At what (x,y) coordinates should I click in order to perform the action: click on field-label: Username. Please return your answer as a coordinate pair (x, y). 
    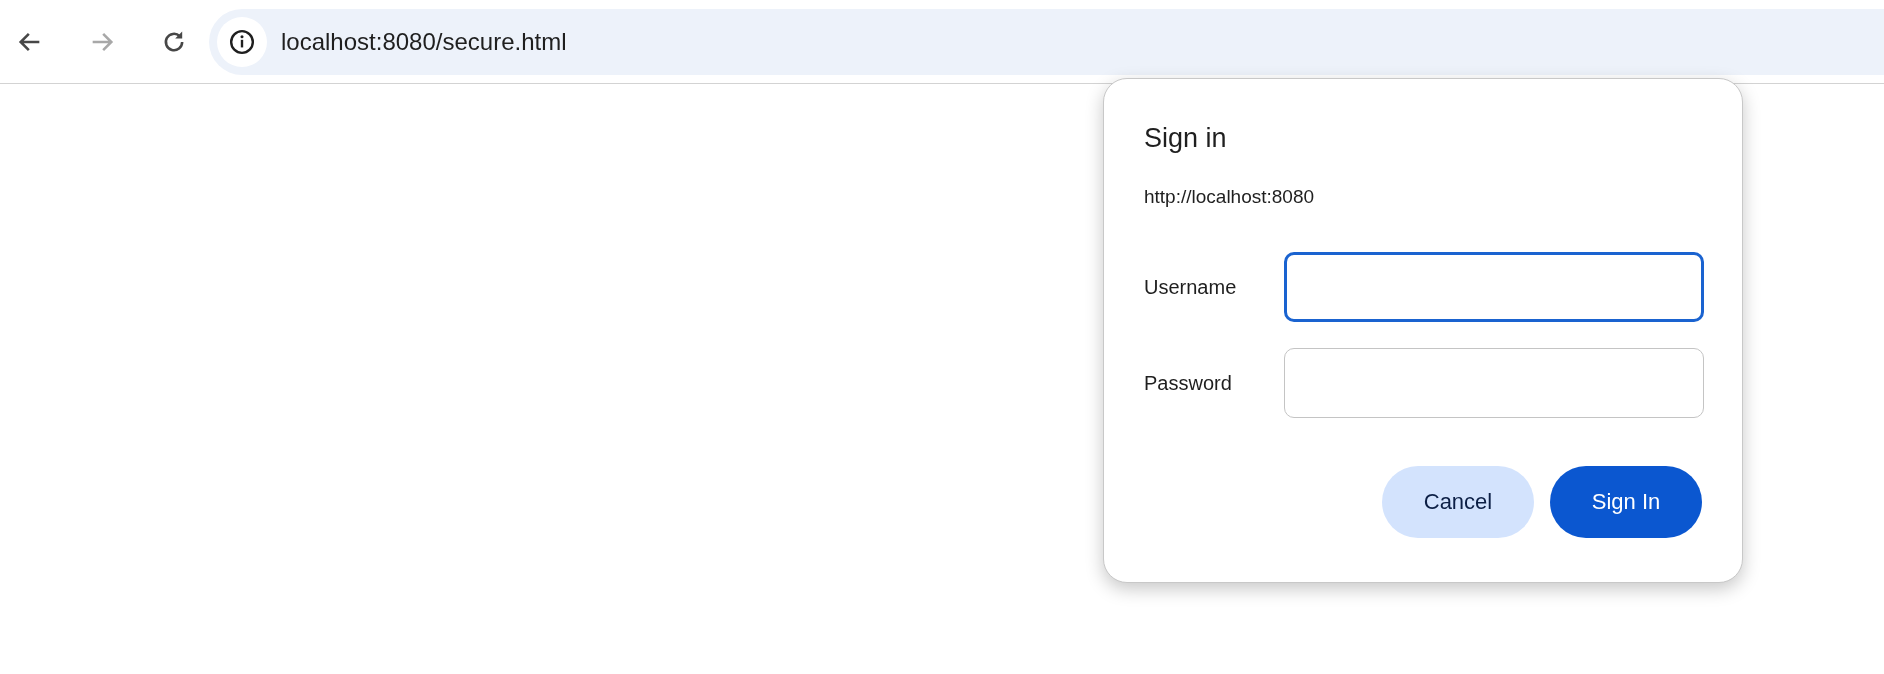
    Looking at the image, I should click on (1191, 287).